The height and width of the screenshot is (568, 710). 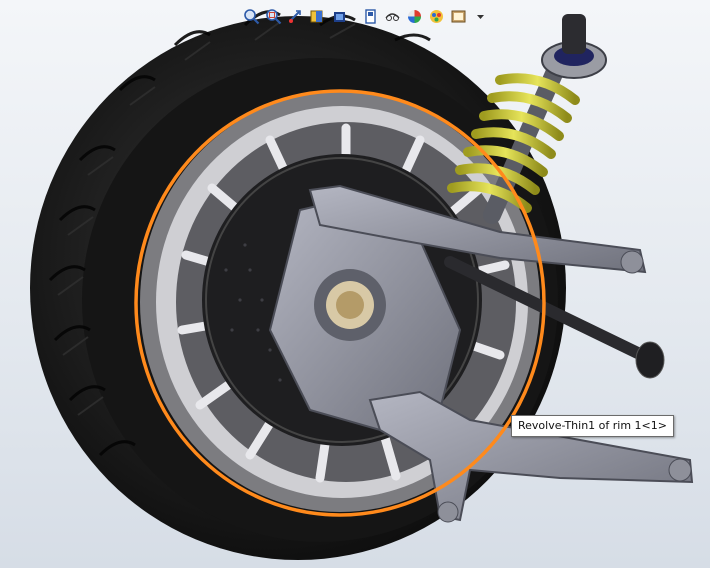 What do you see at coordinates (370, 16) in the screenshot?
I see `view-orientation-icon` at bounding box center [370, 16].